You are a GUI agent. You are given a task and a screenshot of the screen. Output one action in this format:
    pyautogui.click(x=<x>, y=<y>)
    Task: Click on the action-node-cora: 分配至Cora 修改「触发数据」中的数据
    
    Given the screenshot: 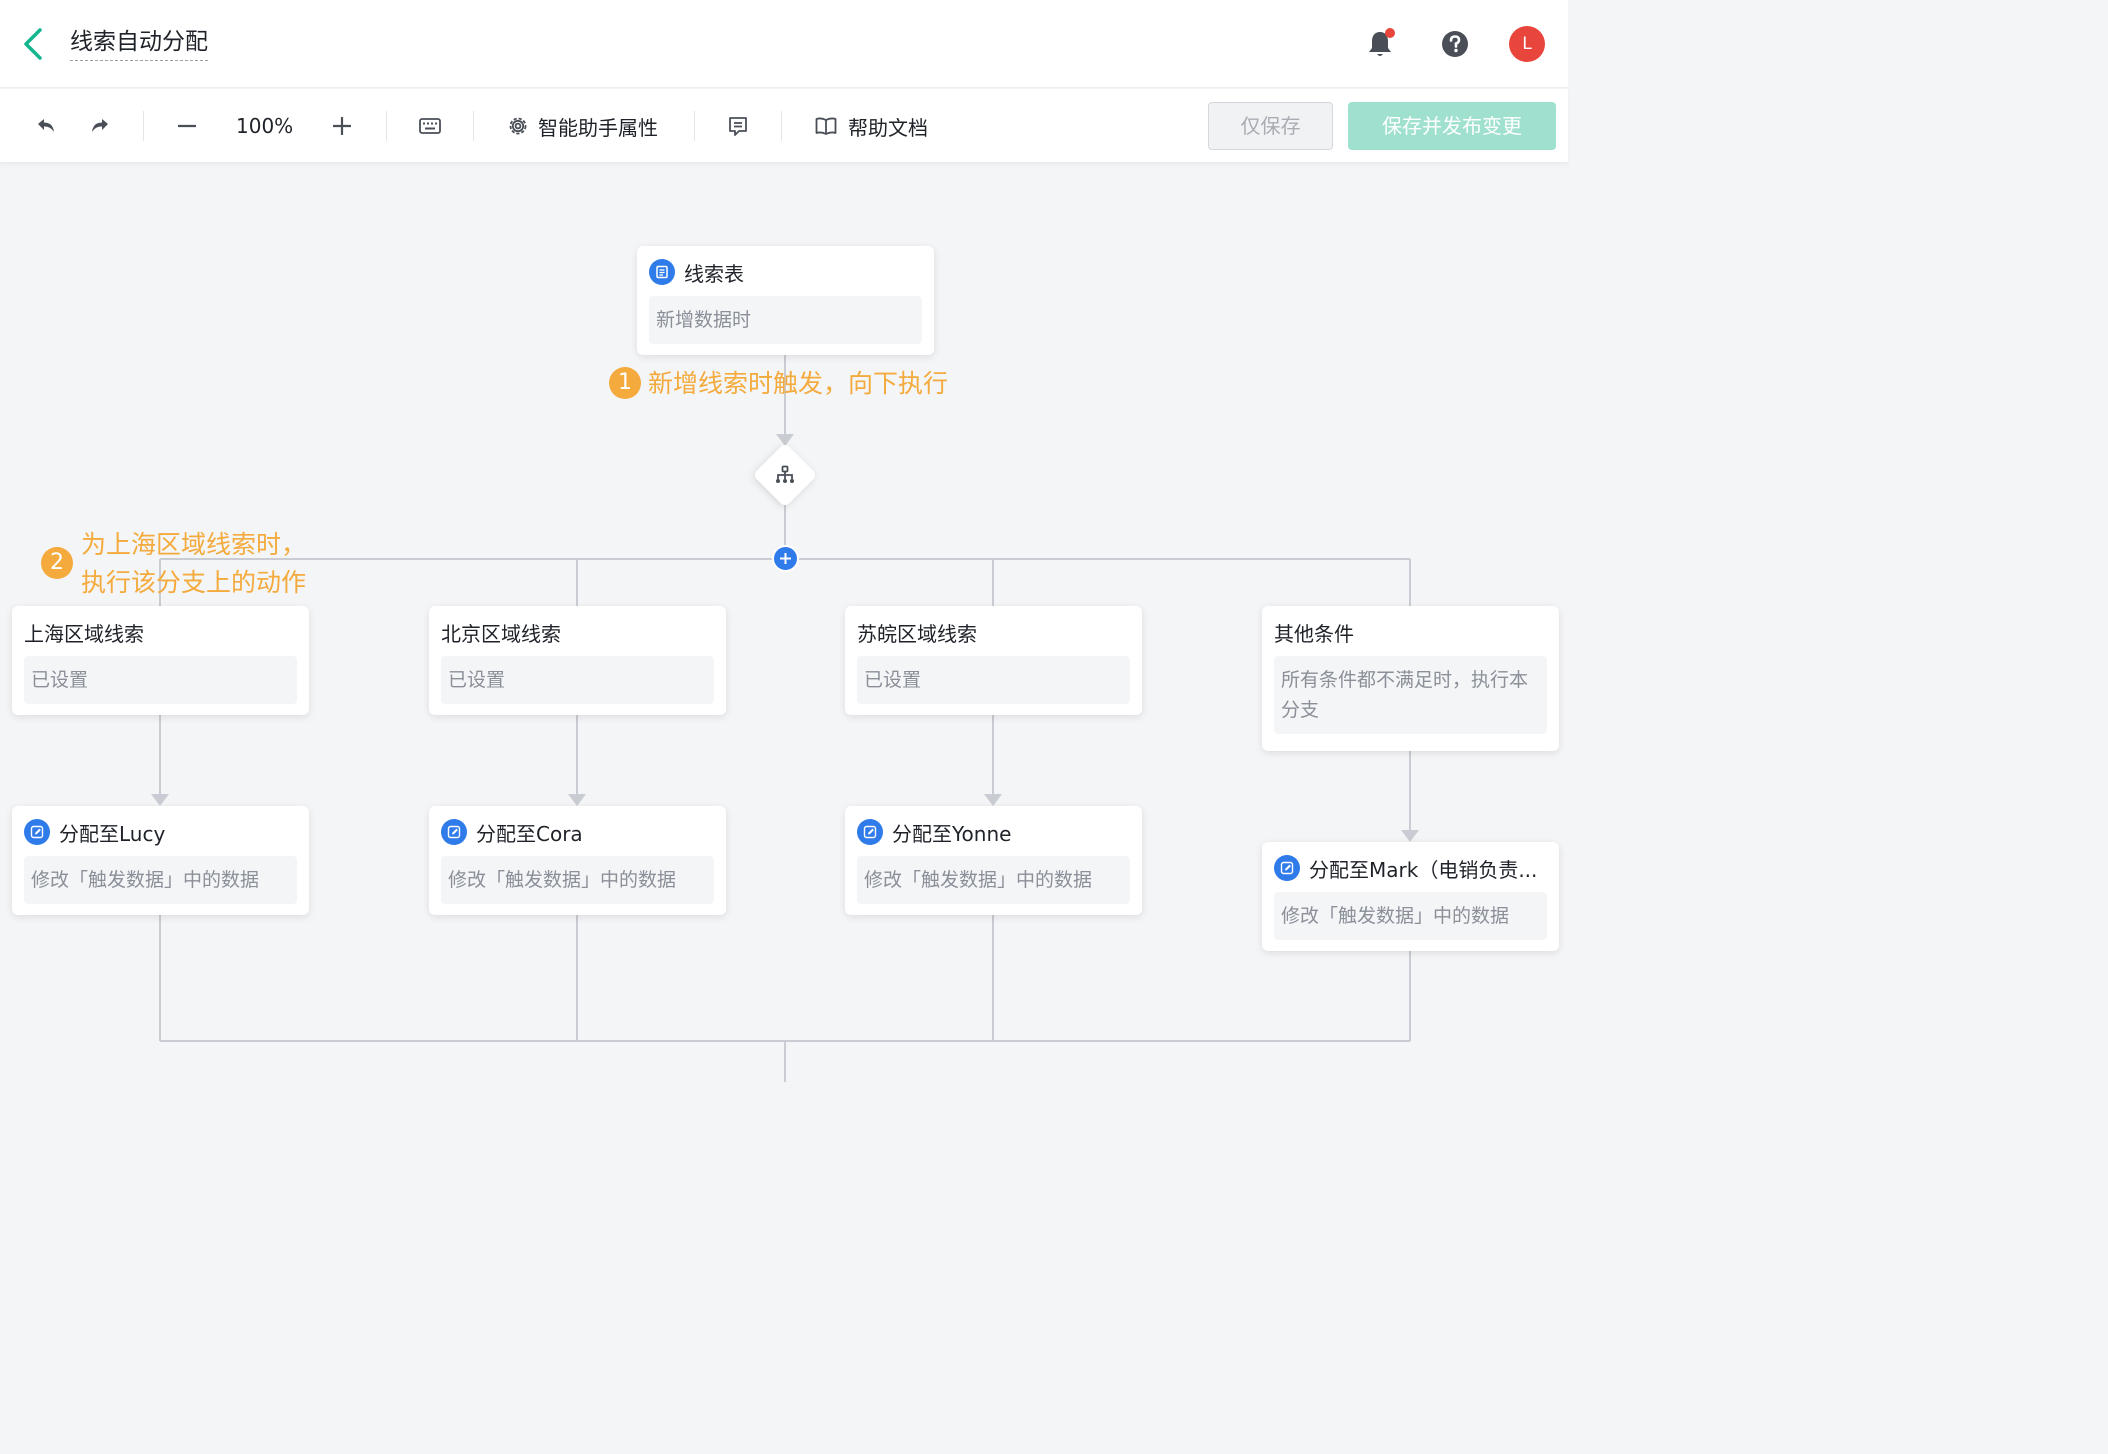 What is the action you would take?
    pyautogui.click(x=577, y=860)
    